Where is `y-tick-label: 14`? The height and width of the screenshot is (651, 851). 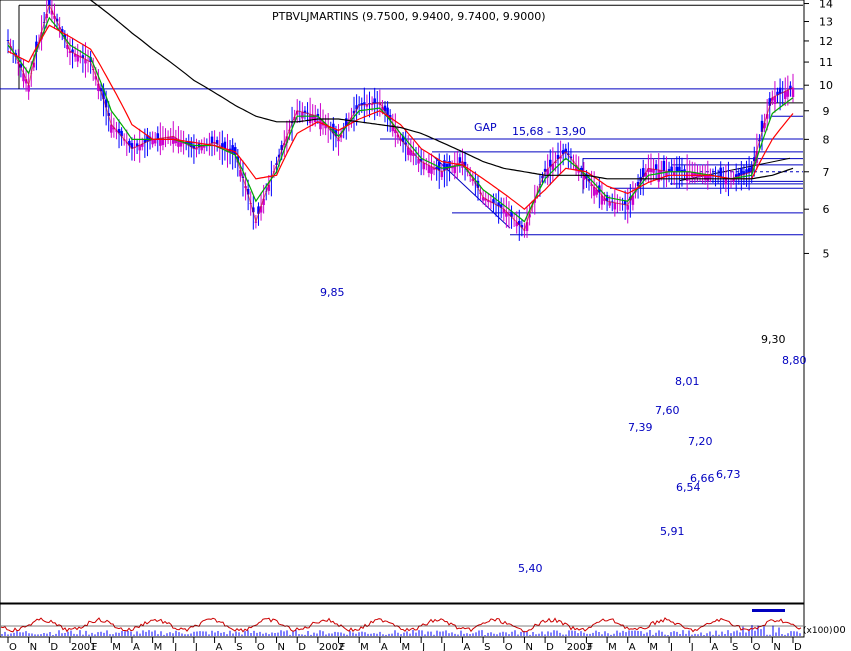 y-tick-label: 14 is located at coordinates (826, 5).